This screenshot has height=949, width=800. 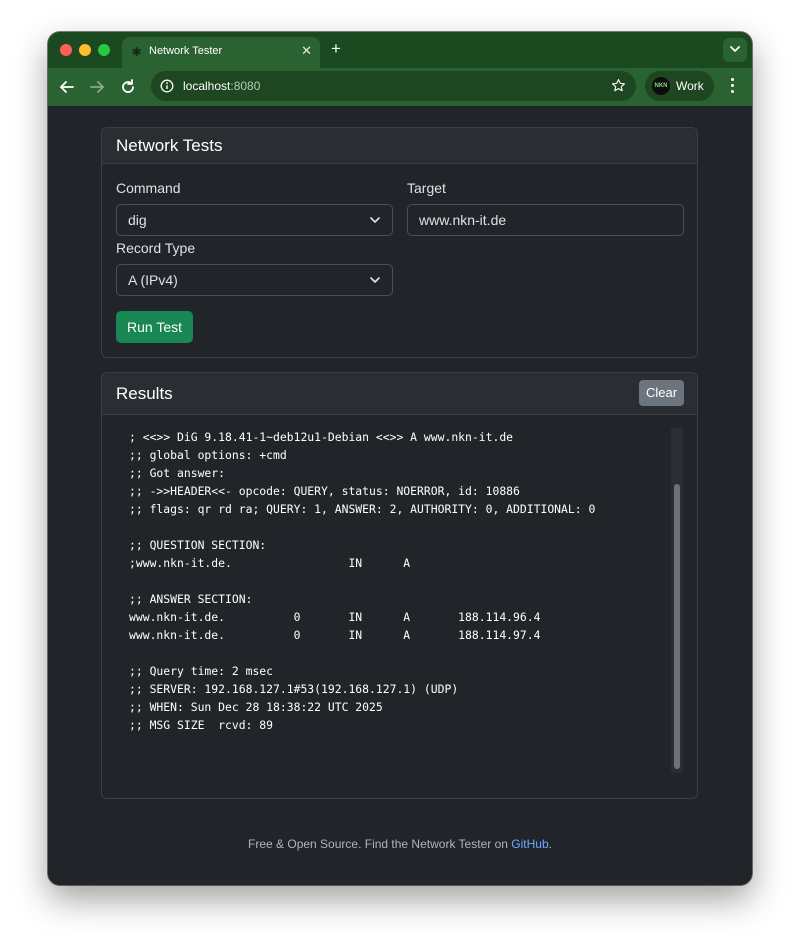 I want to click on tab-network-tester: ✱ Network Tester ✕, so click(x=221, y=52).